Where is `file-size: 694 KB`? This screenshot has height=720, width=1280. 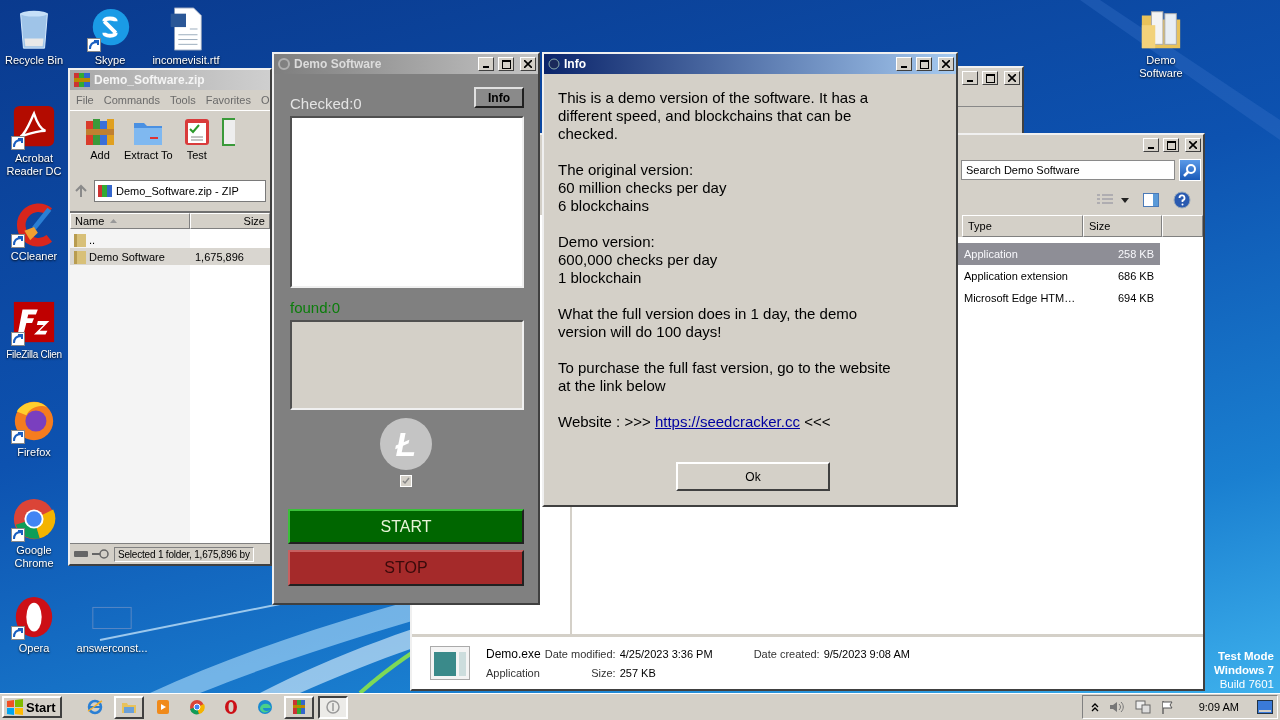
file-size: 694 KB is located at coordinates (1135, 298).